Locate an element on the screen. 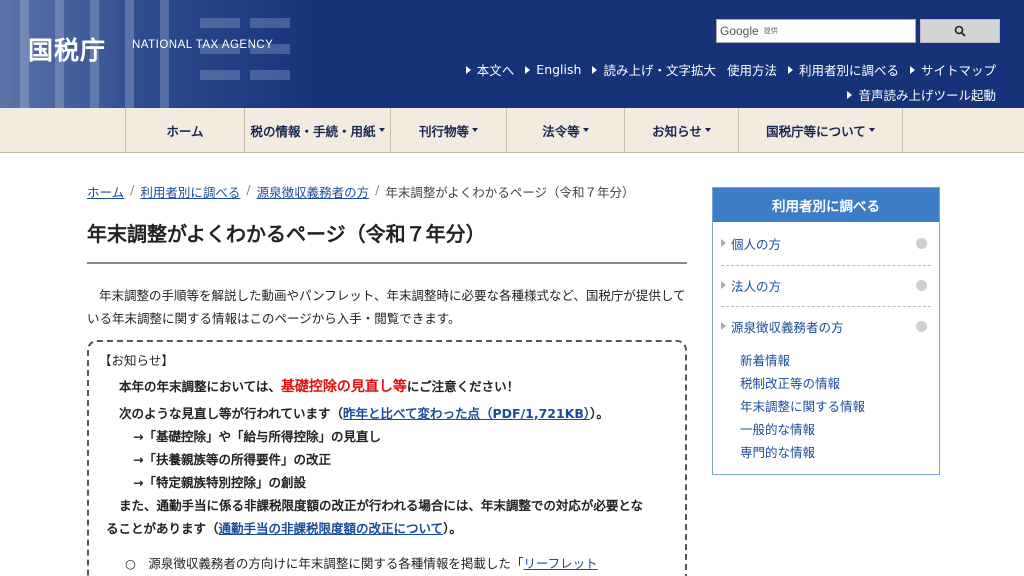 The width and height of the screenshot is (1024, 576). agency-name: NATIONAL TAX AGENCY is located at coordinates (203, 45).